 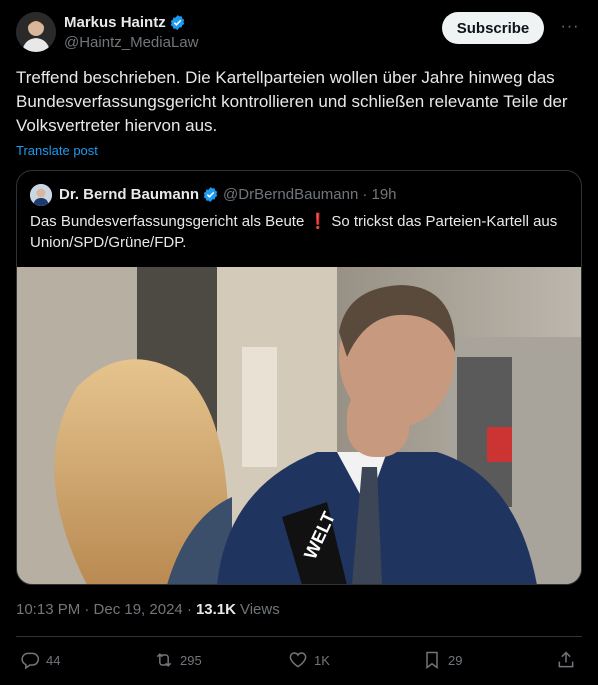 I want to click on quoted-author-avatar, so click(x=41, y=195).